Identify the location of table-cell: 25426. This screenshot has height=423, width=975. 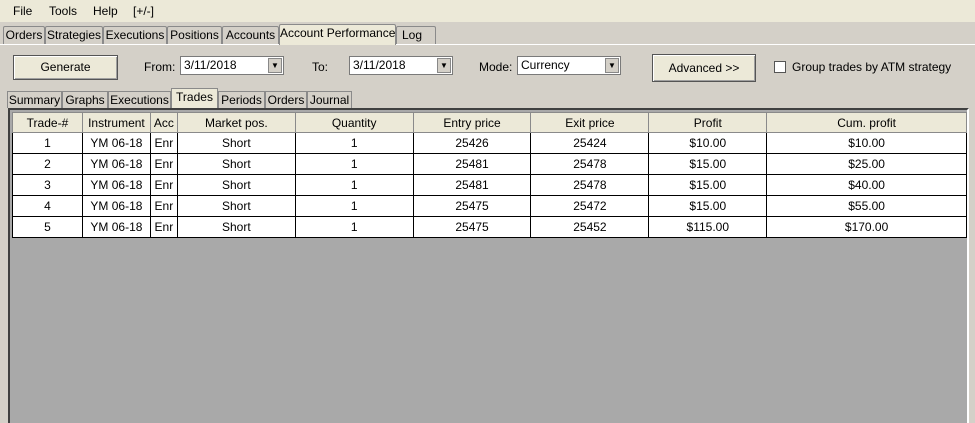
(472, 143).